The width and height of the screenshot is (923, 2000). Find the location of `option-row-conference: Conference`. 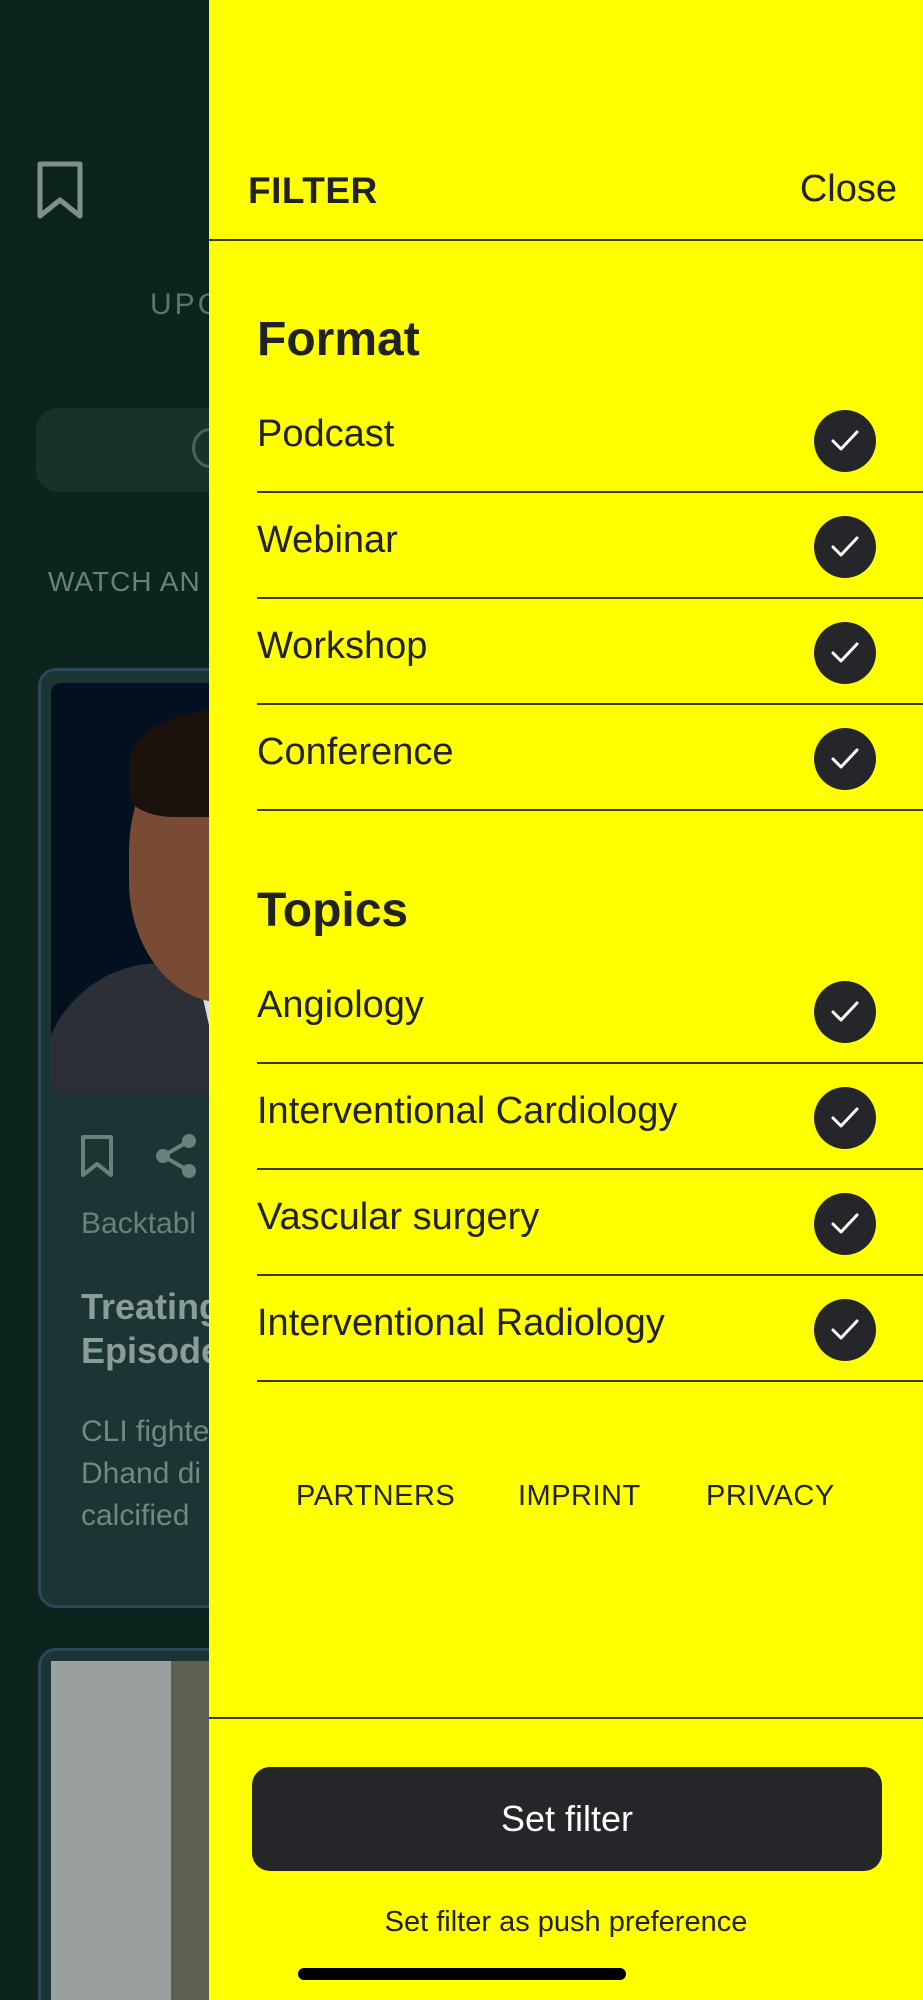

option-row-conference: Conference is located at coordinates (590, 758).